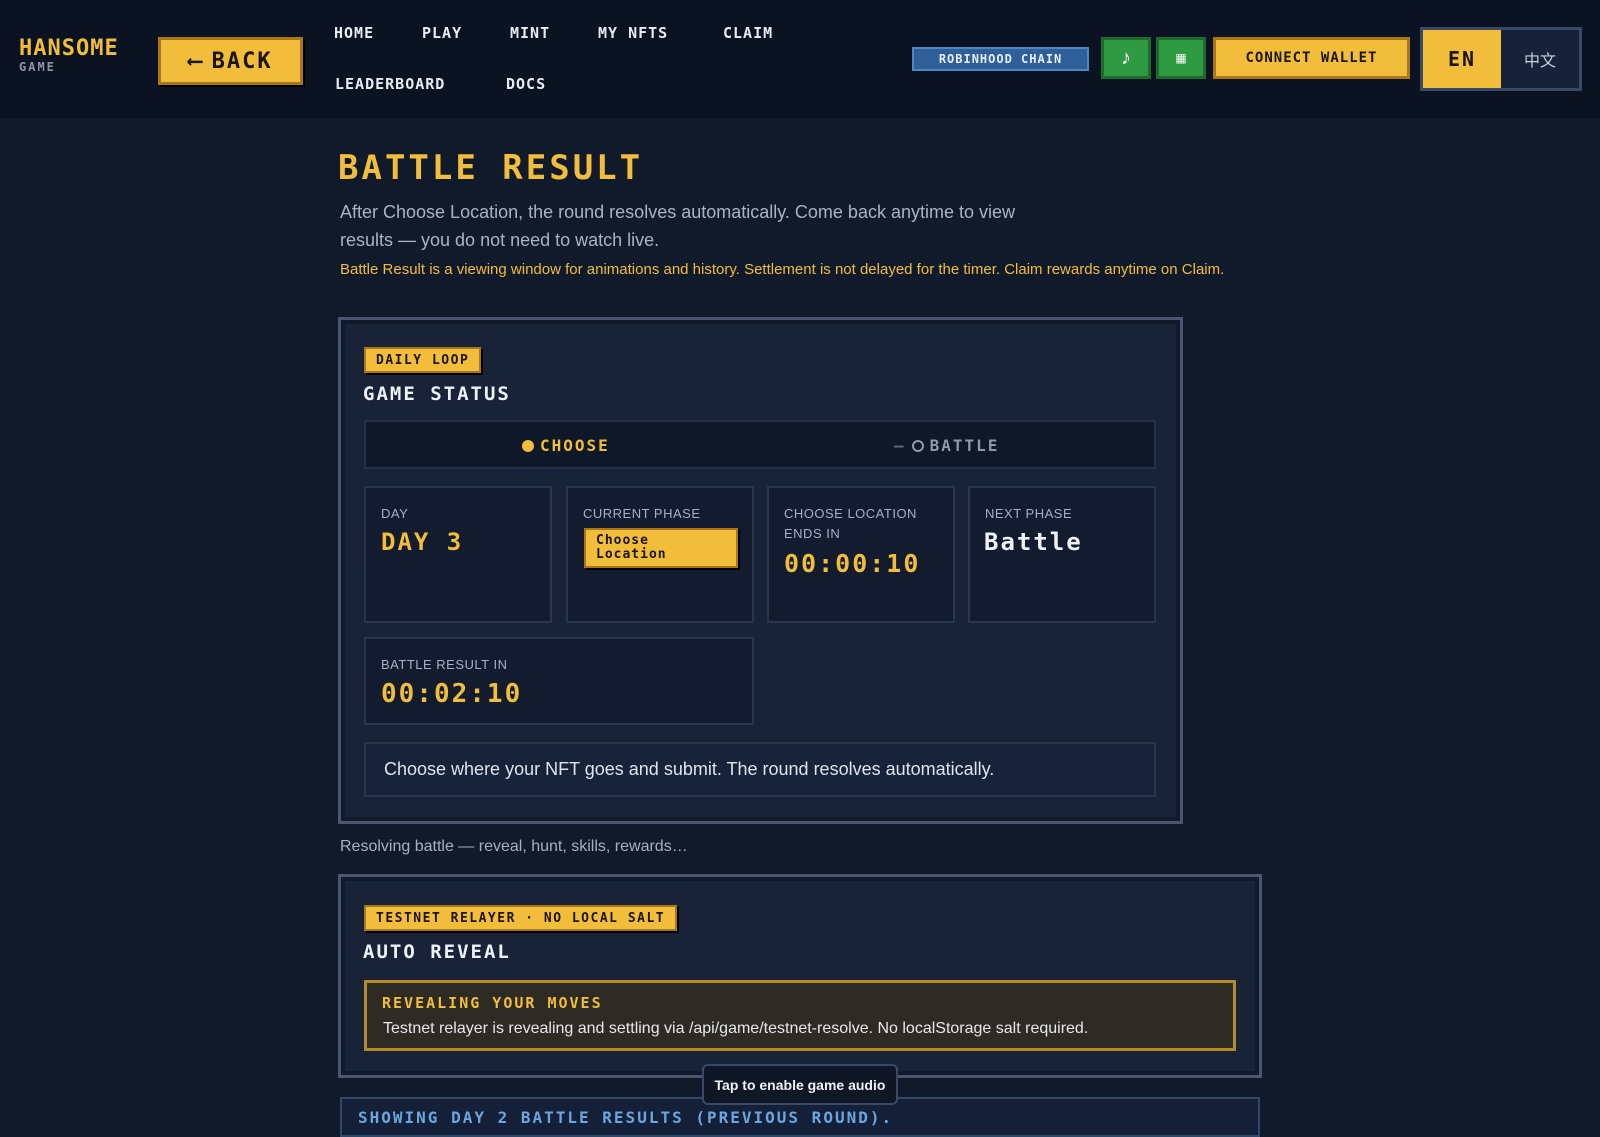 The width and height of the screenshot is (1600, 1137). I want to click on music-toggle-button: ♪, so click(1126, 58).